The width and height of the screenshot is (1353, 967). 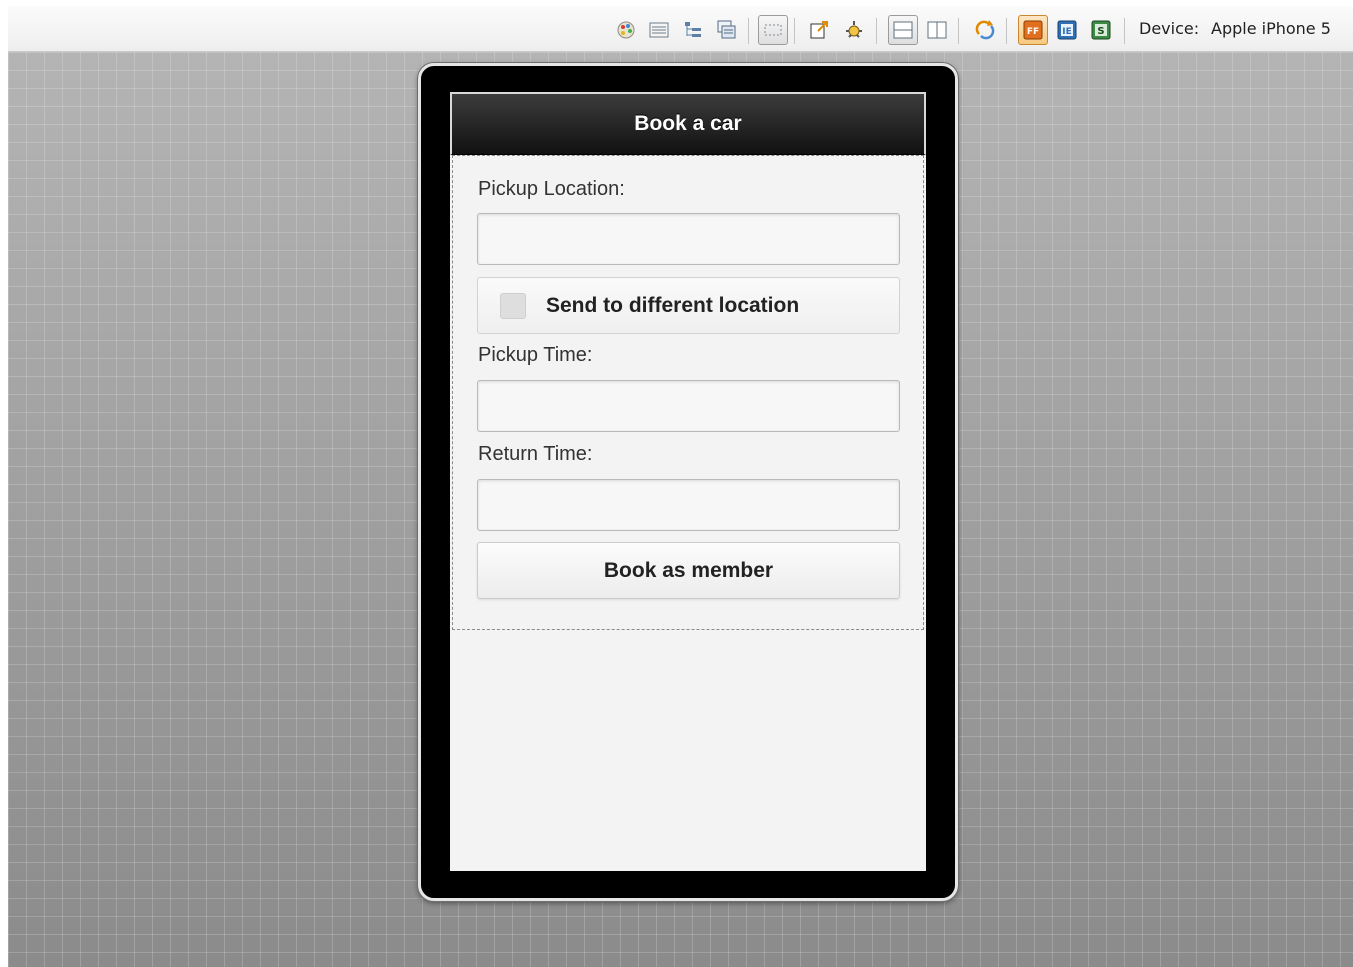 I want to click on layers-icon, so click(x=727, y=30).